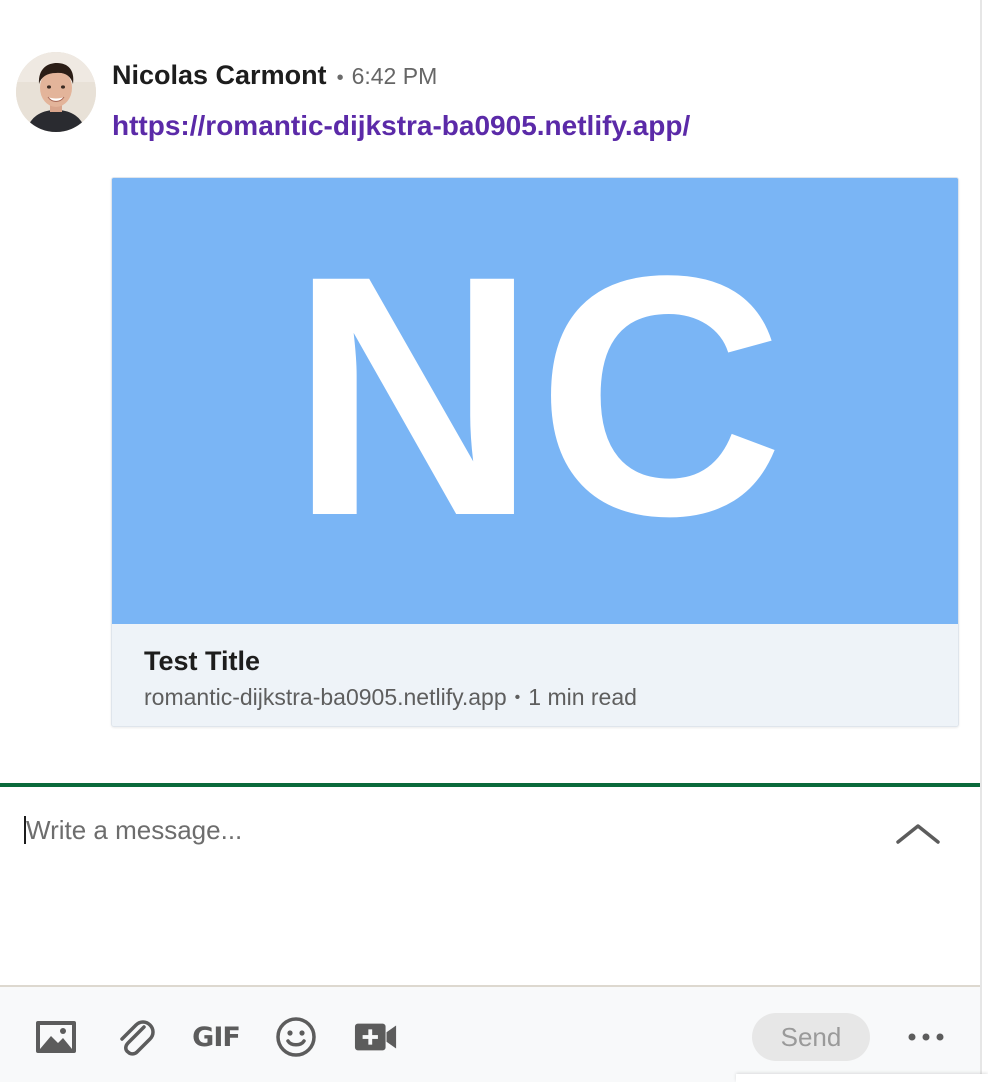 The height and width of the screenshot is (1082, 988). I want to click on more-options-button, so click(926, 1037).